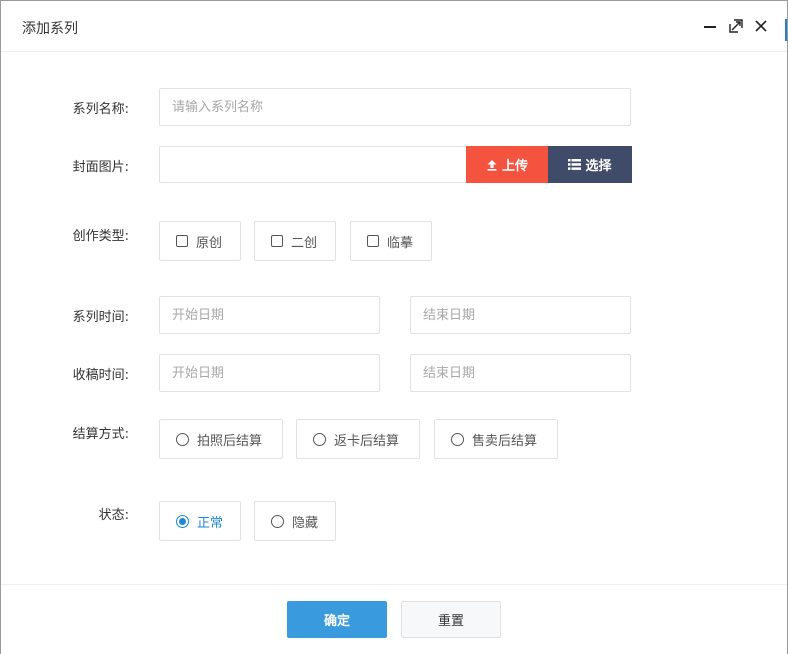 The width and height of the screenshot is (788, 654). Describe the element at coordinates (786, 30) in the screenshot. I see `edge-accent` at that location.